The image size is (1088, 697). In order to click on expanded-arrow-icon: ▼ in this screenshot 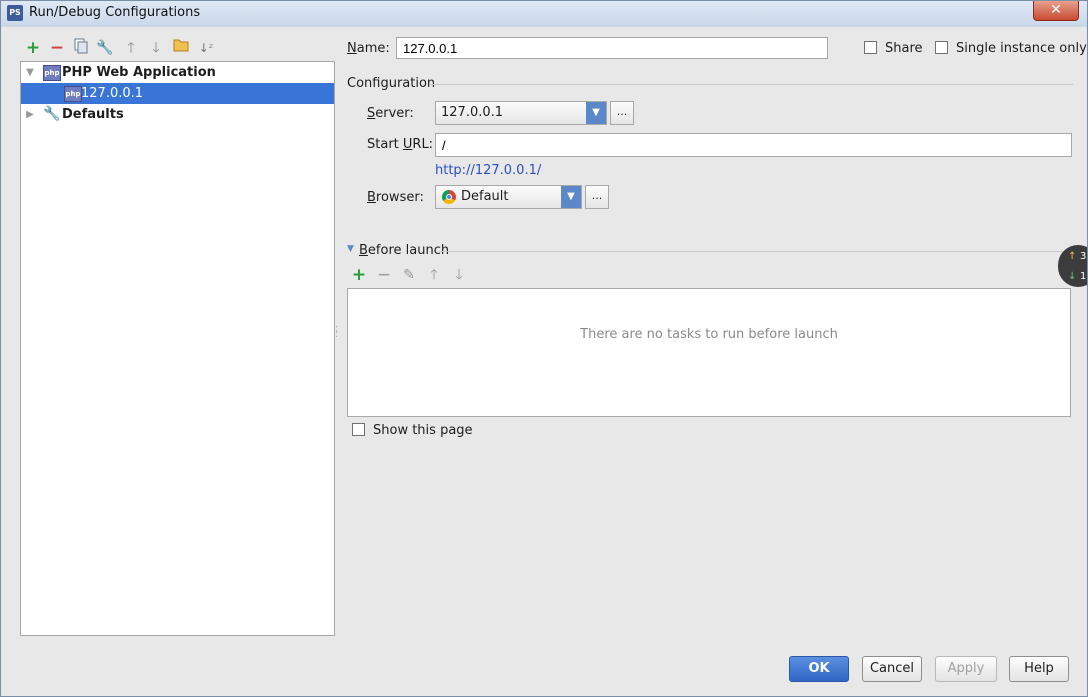, I will do `click(30, 72)`.